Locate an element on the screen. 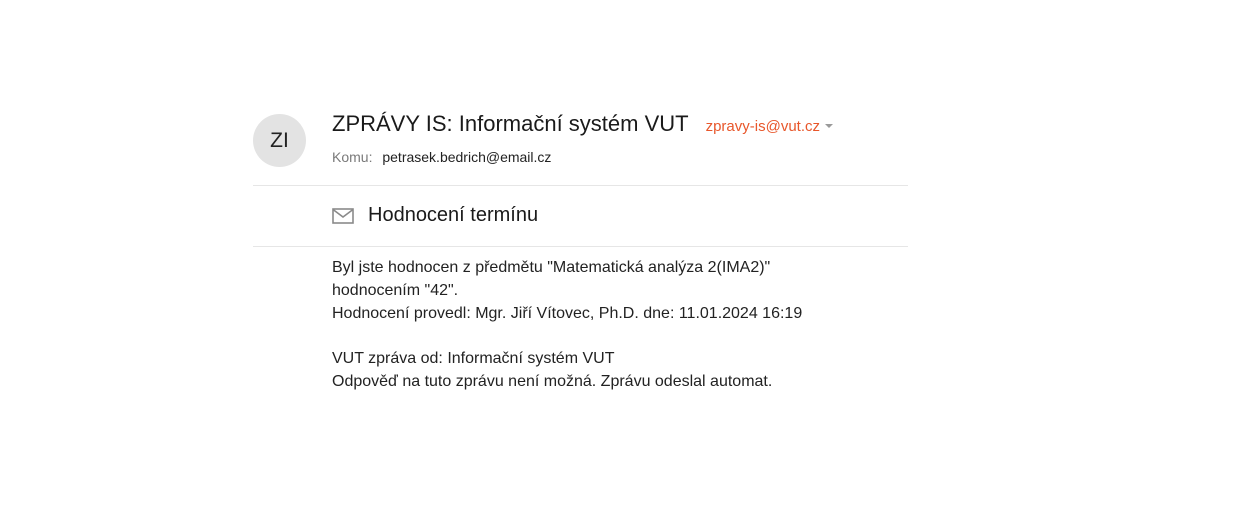 This screenshot has width=1233, height=527. subject-row: Hodnocení termínu is located at coordinates (580, 216).